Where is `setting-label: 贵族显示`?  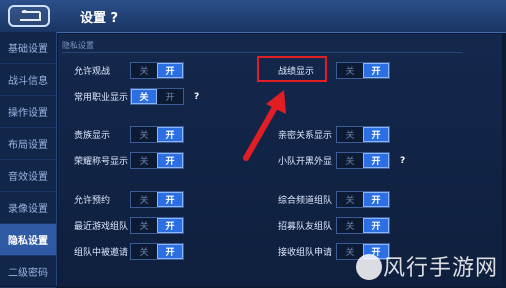 setting-label: 贵族显示 is located at coordinates (92, 136).